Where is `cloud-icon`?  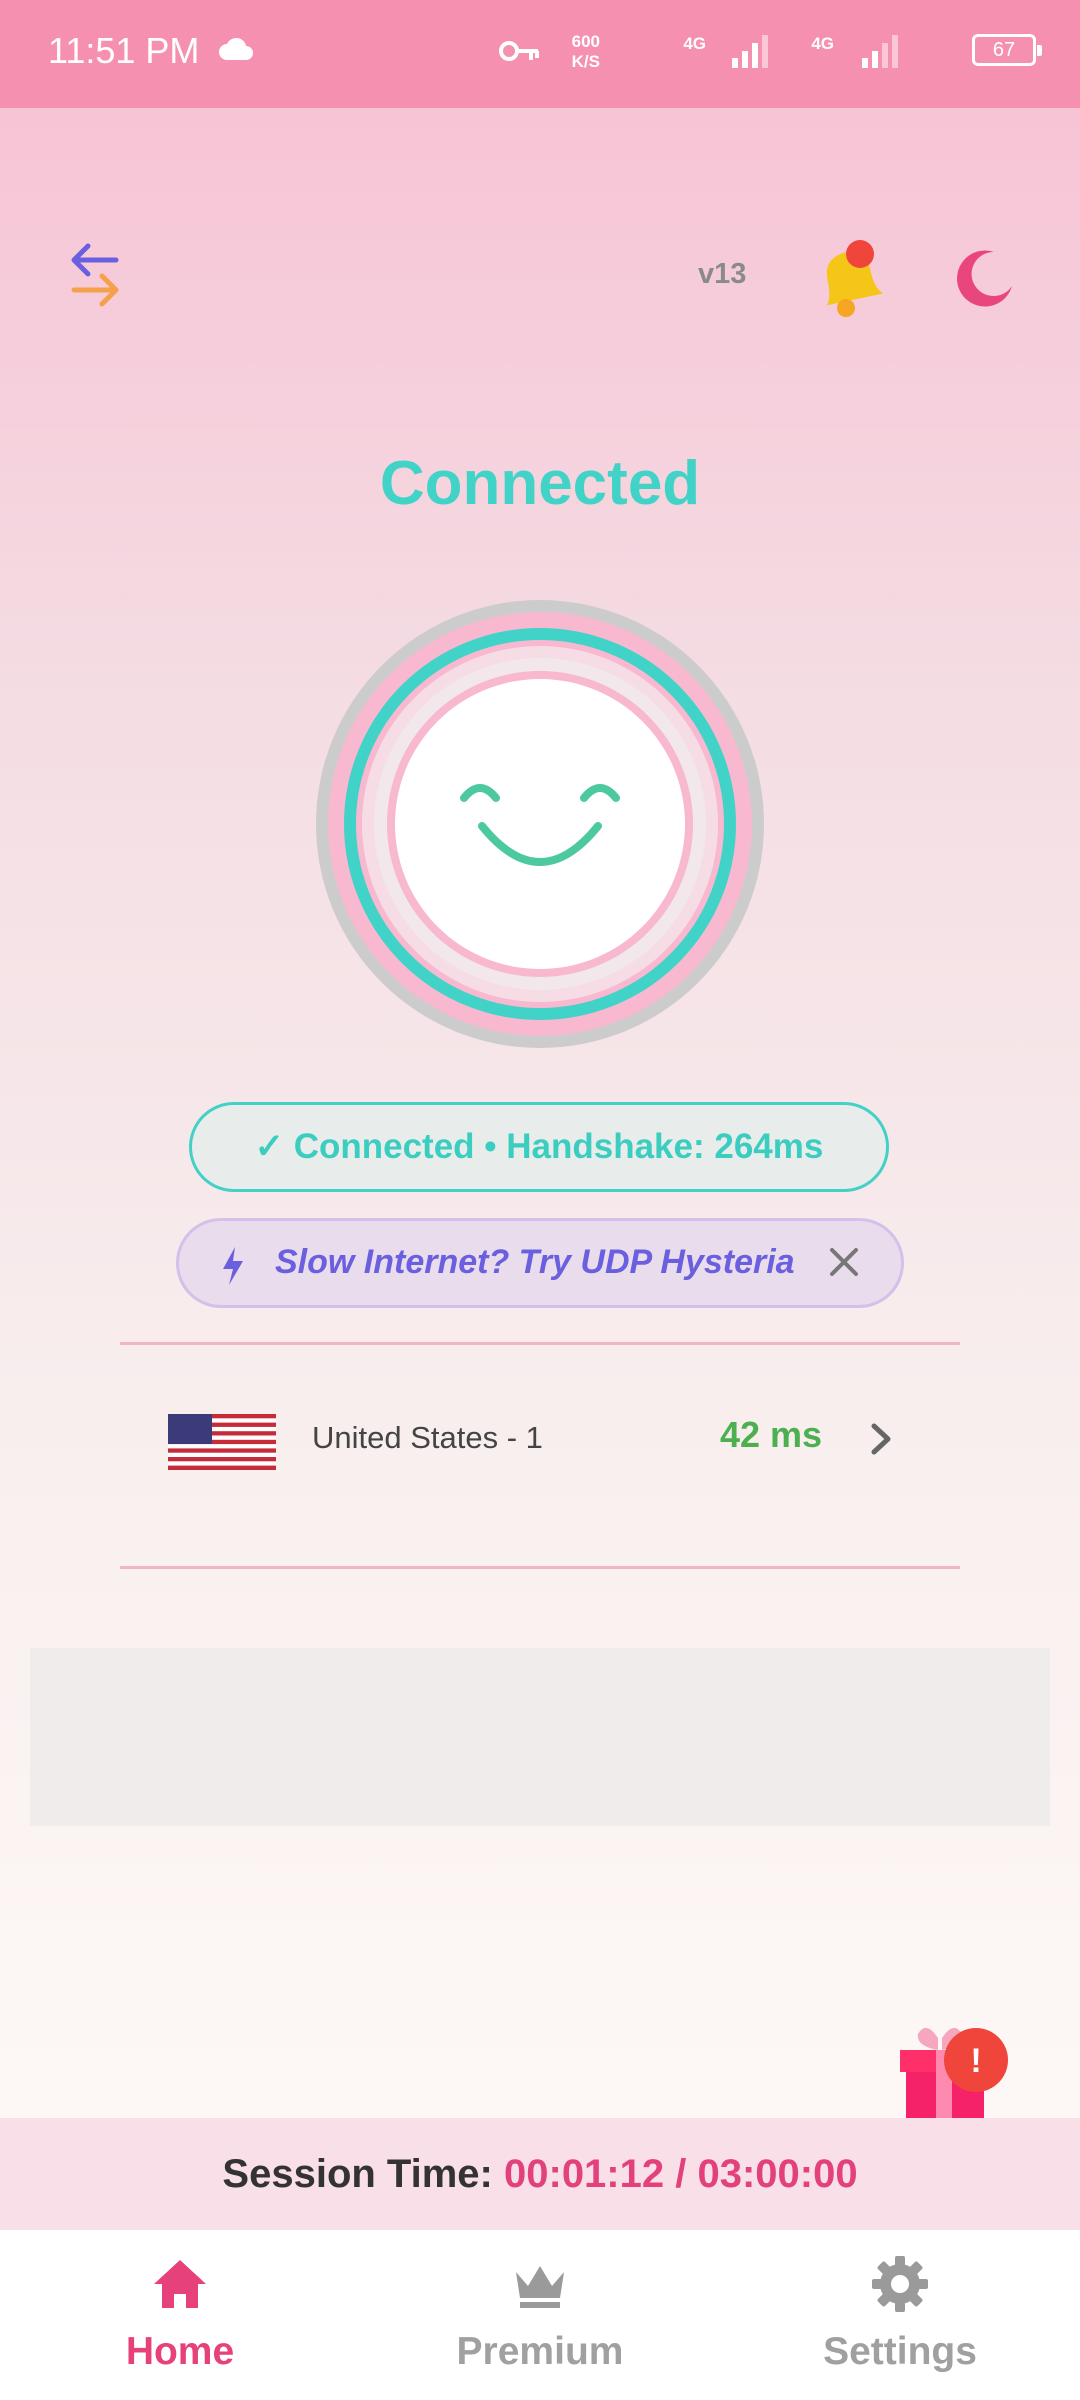
cloud-icon is located at coordinates (236, 48).